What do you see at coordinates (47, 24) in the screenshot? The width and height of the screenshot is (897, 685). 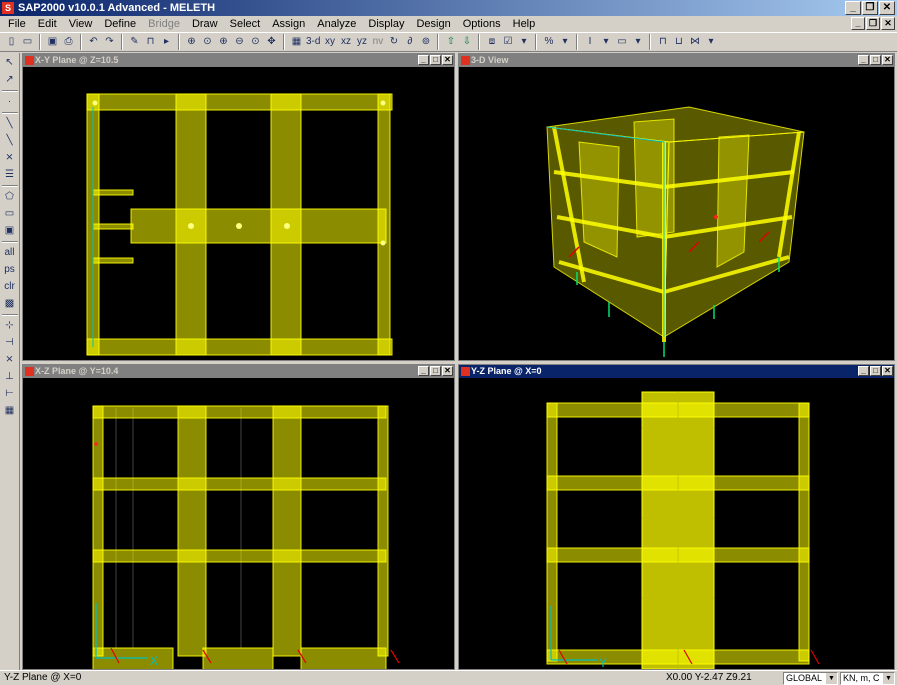 I see `menu-edit: Edit` at bounding box center [47, 24].